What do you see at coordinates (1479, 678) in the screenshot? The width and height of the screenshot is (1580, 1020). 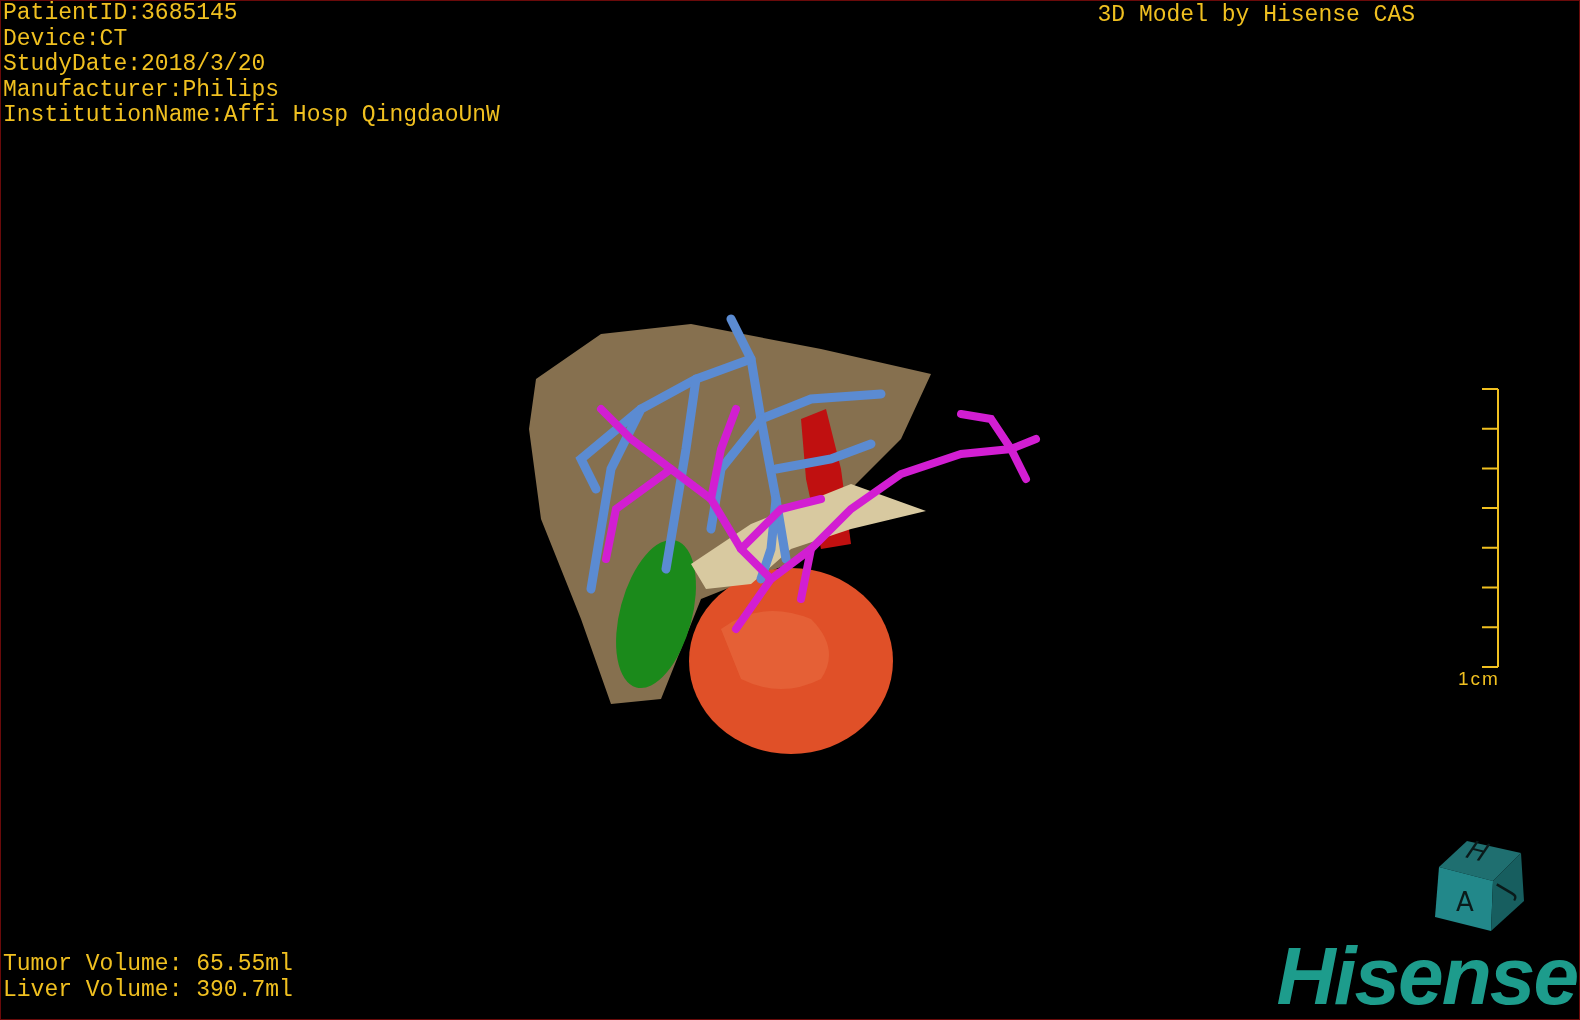 I see `scale-label: 1cm` at bounding box center [1479, 678].